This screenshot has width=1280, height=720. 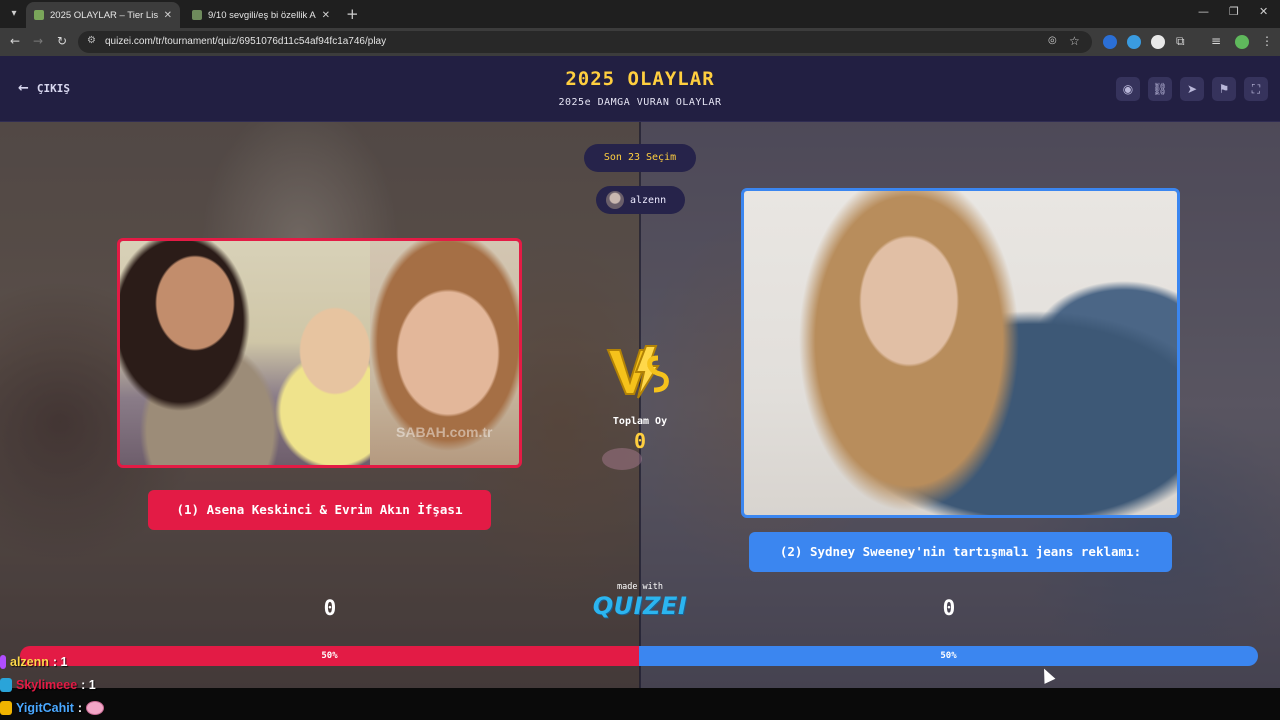 I want to click on chat-message: YigitCahit :, so click(x=52, y=708).